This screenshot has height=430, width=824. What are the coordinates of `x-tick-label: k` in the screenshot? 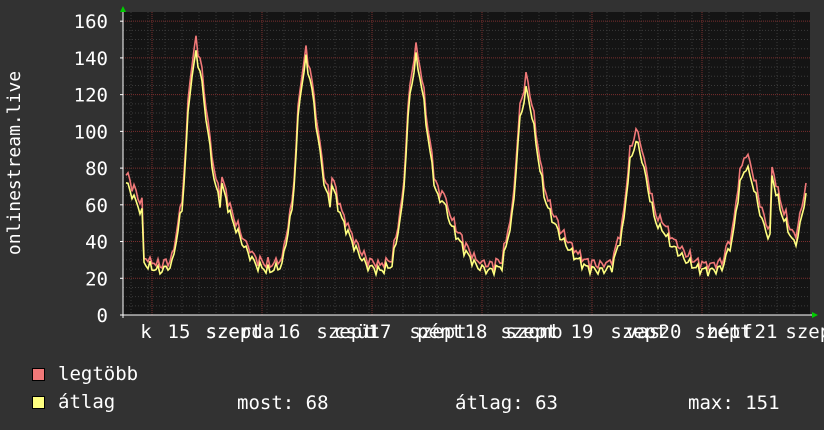 It's located at (146, 332).